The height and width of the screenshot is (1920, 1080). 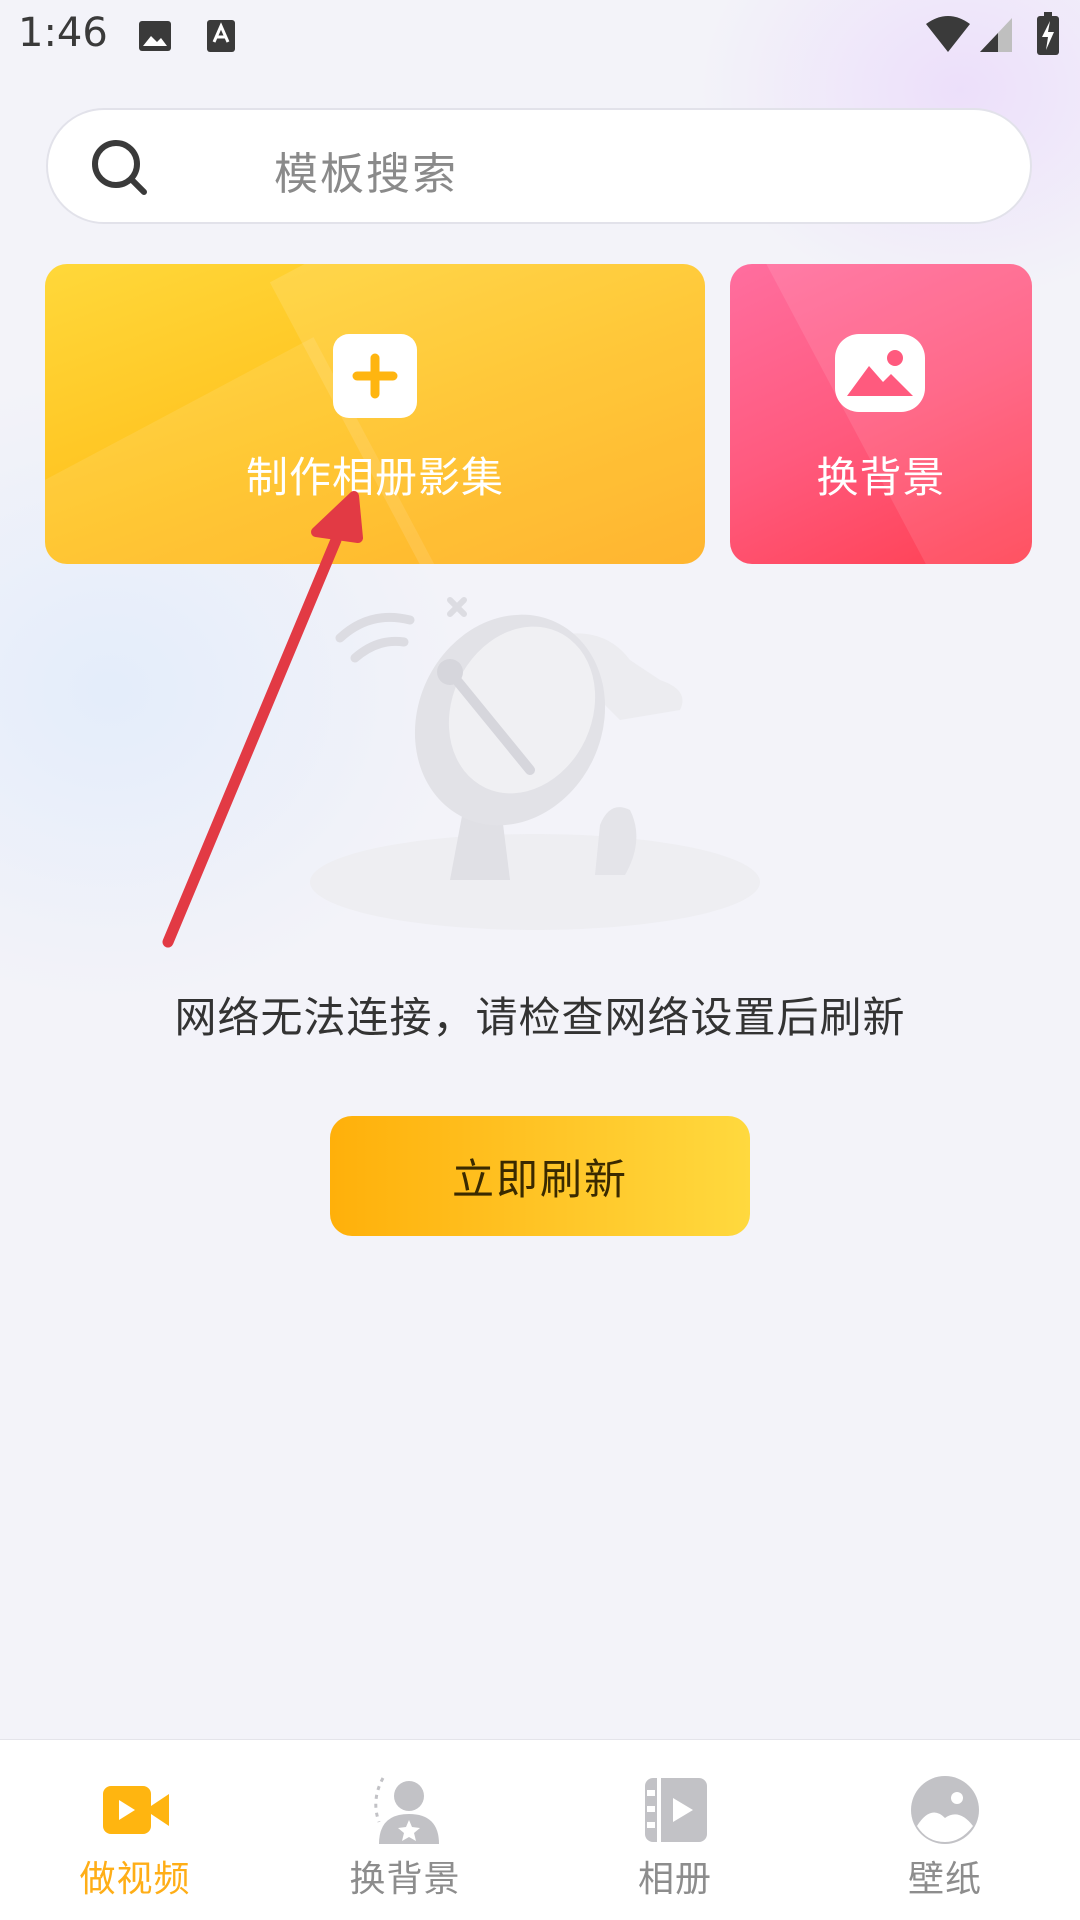 I want to click on plus-icon, so click(x=375, y=376).